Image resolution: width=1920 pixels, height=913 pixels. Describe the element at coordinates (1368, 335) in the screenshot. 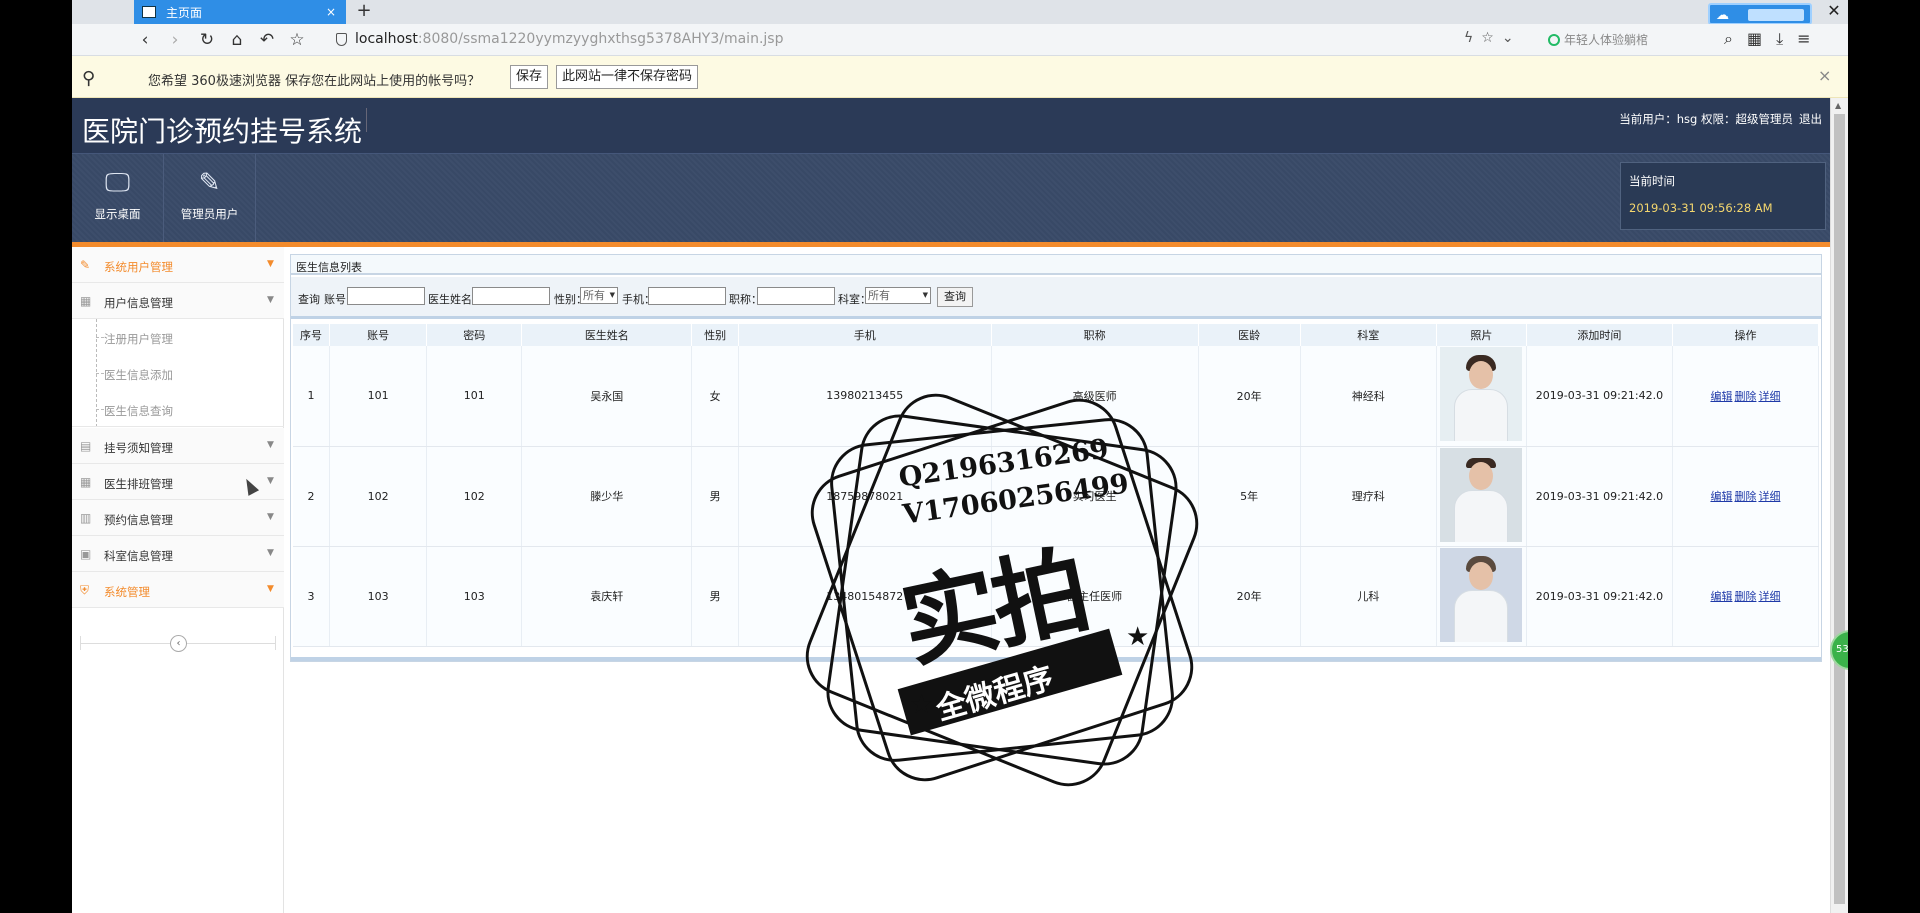

I see `col-header: 科室` at that location.